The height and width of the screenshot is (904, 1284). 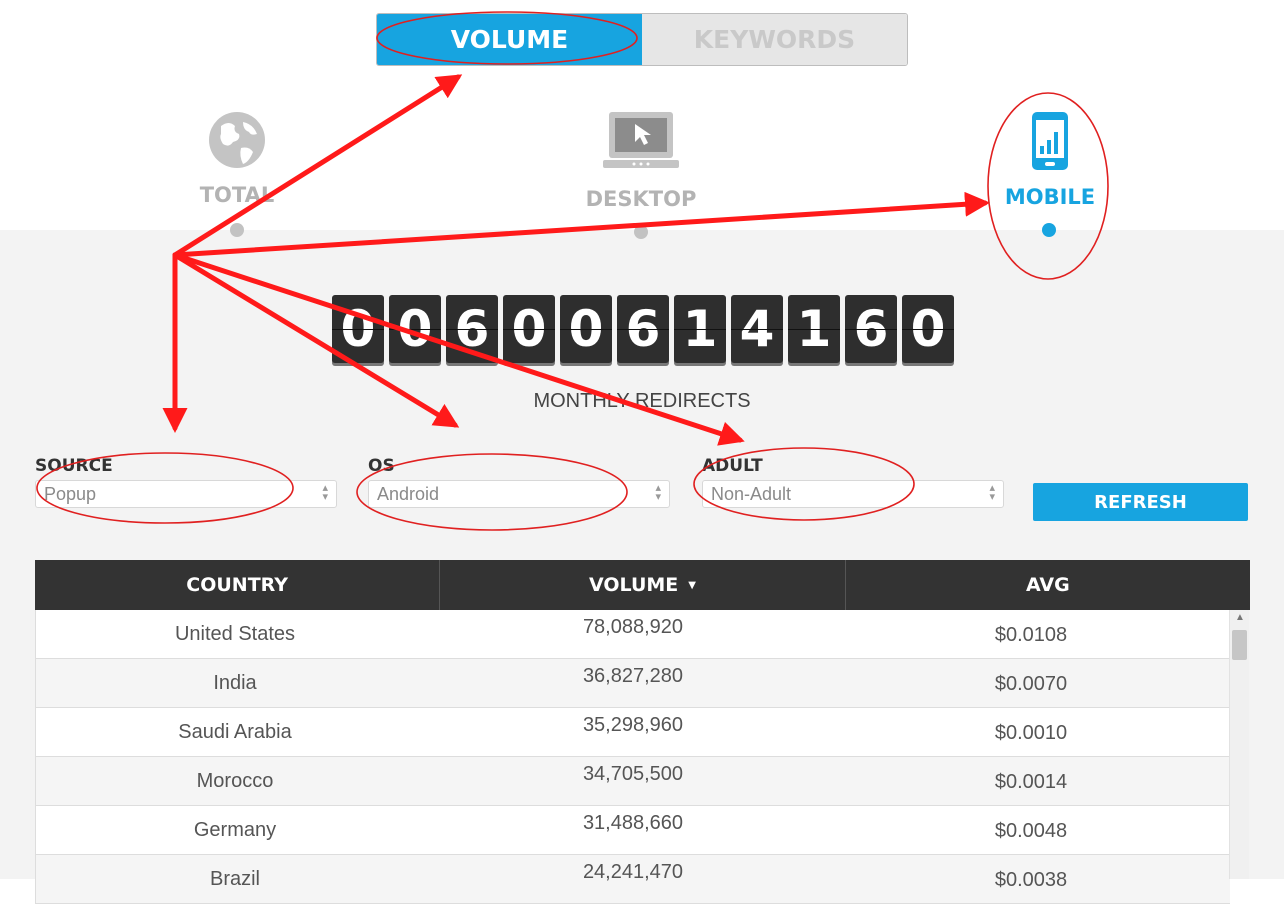 What do you see at coordinates (633, 823) in the screenshot?
I see `volume-cell: 31,488,660` at bounding box center [633, 823].